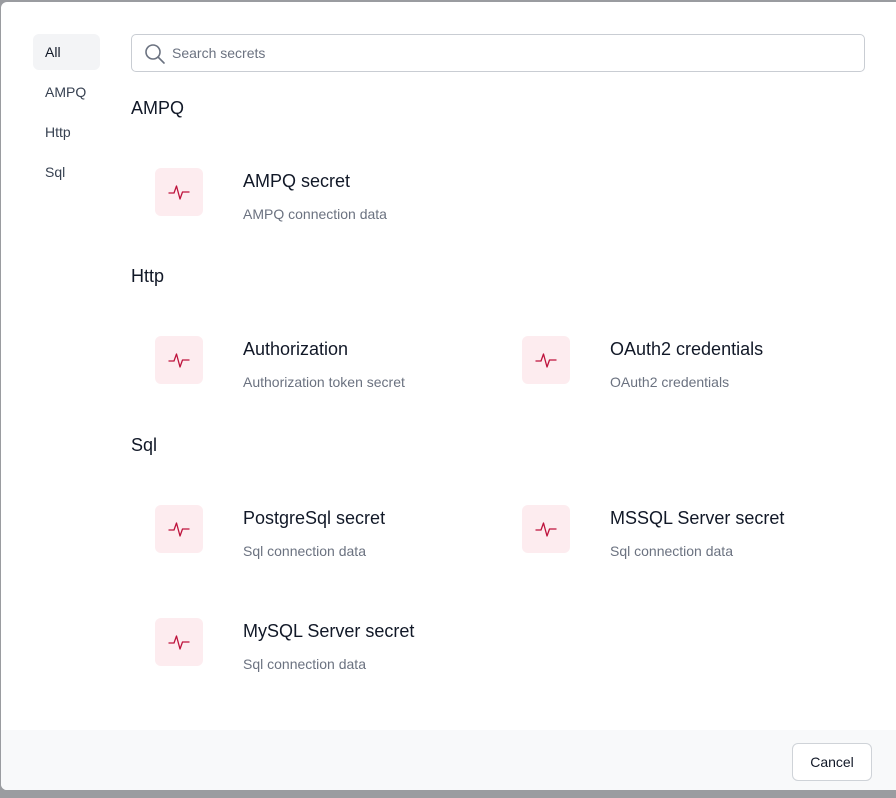 The image size is (896, 798). What do you see at coordinates (692, 366) in the screenshot?
I see `secret-card-oauth2-credentials: OAuth2 credentials OAuth2 credentials` at bounding box center [692, 366].